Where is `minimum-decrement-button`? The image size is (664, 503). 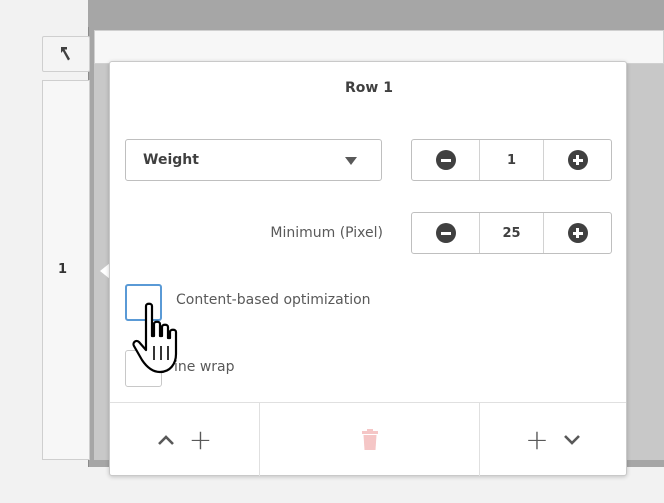 minimum-decrement-button is located at coordinates (445, 233).